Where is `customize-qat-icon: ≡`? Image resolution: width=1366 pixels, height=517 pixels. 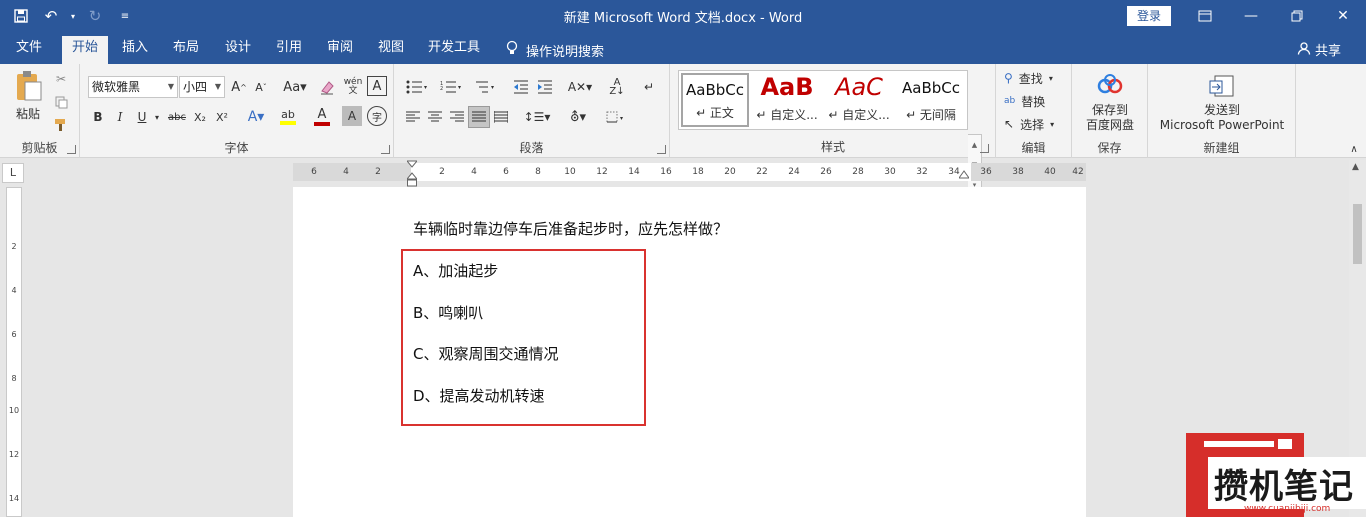
customize-qat-icon: ≡ is located at coordinates (125, 16).